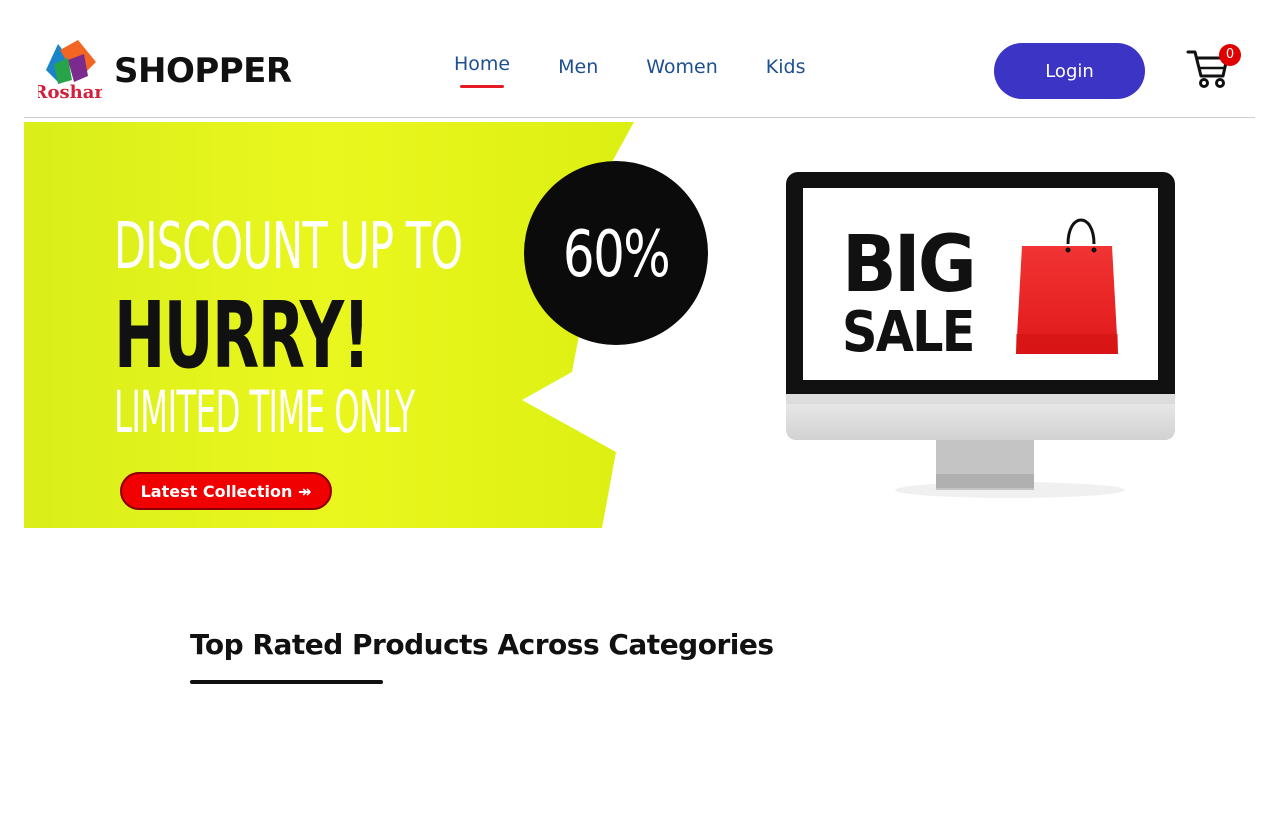 This screenshot has width=1280, height=818. What do you see at coordinates (616, 255) in the screenshot?
I see `discount-badge-text: 60%` at bounding box center [616, 255].